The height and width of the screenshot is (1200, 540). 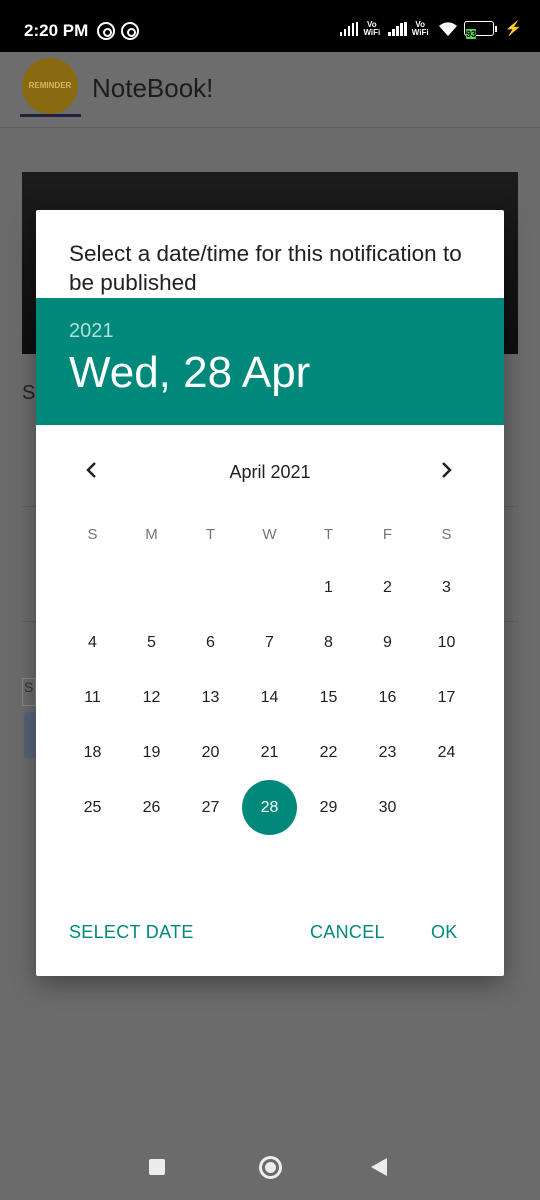 I want to click on day-number: 1, so click(x=328, y=587).